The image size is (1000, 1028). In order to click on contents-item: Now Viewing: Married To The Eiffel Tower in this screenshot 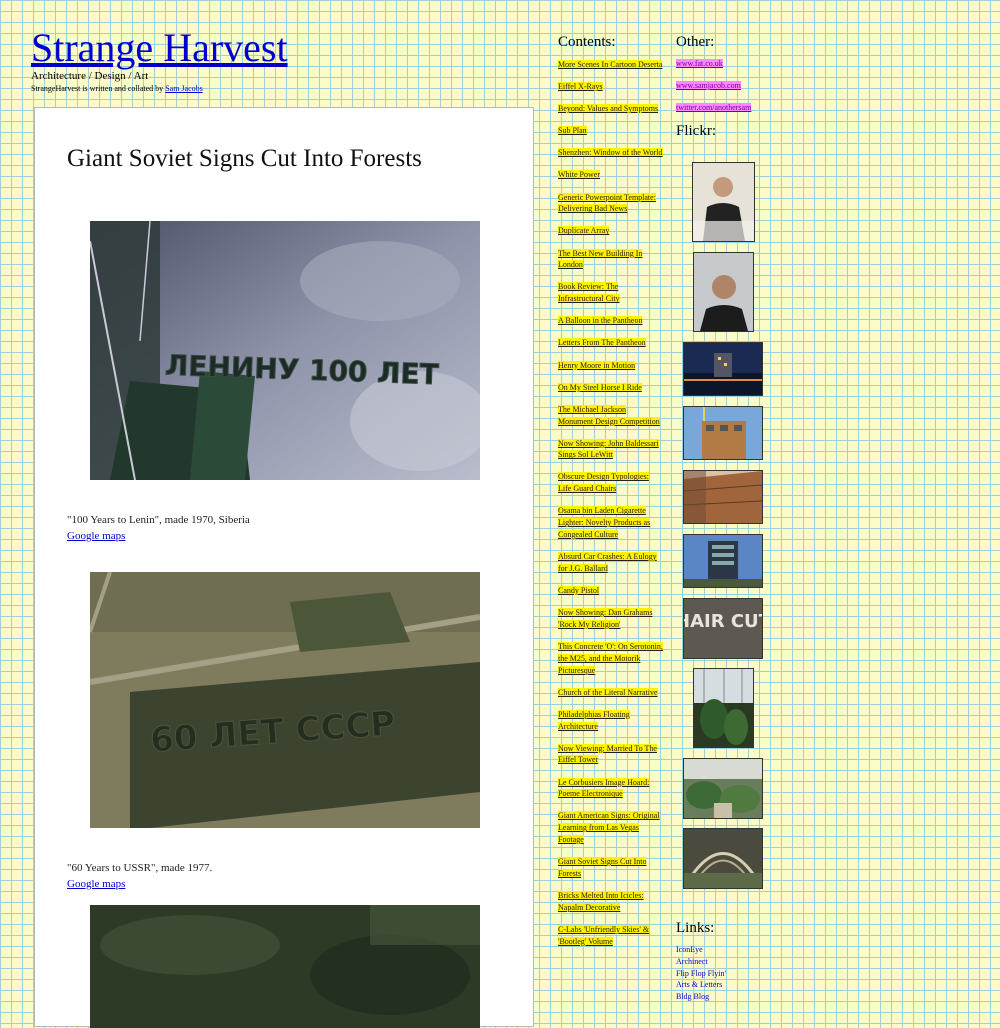, I will do `click(610, 755)`.